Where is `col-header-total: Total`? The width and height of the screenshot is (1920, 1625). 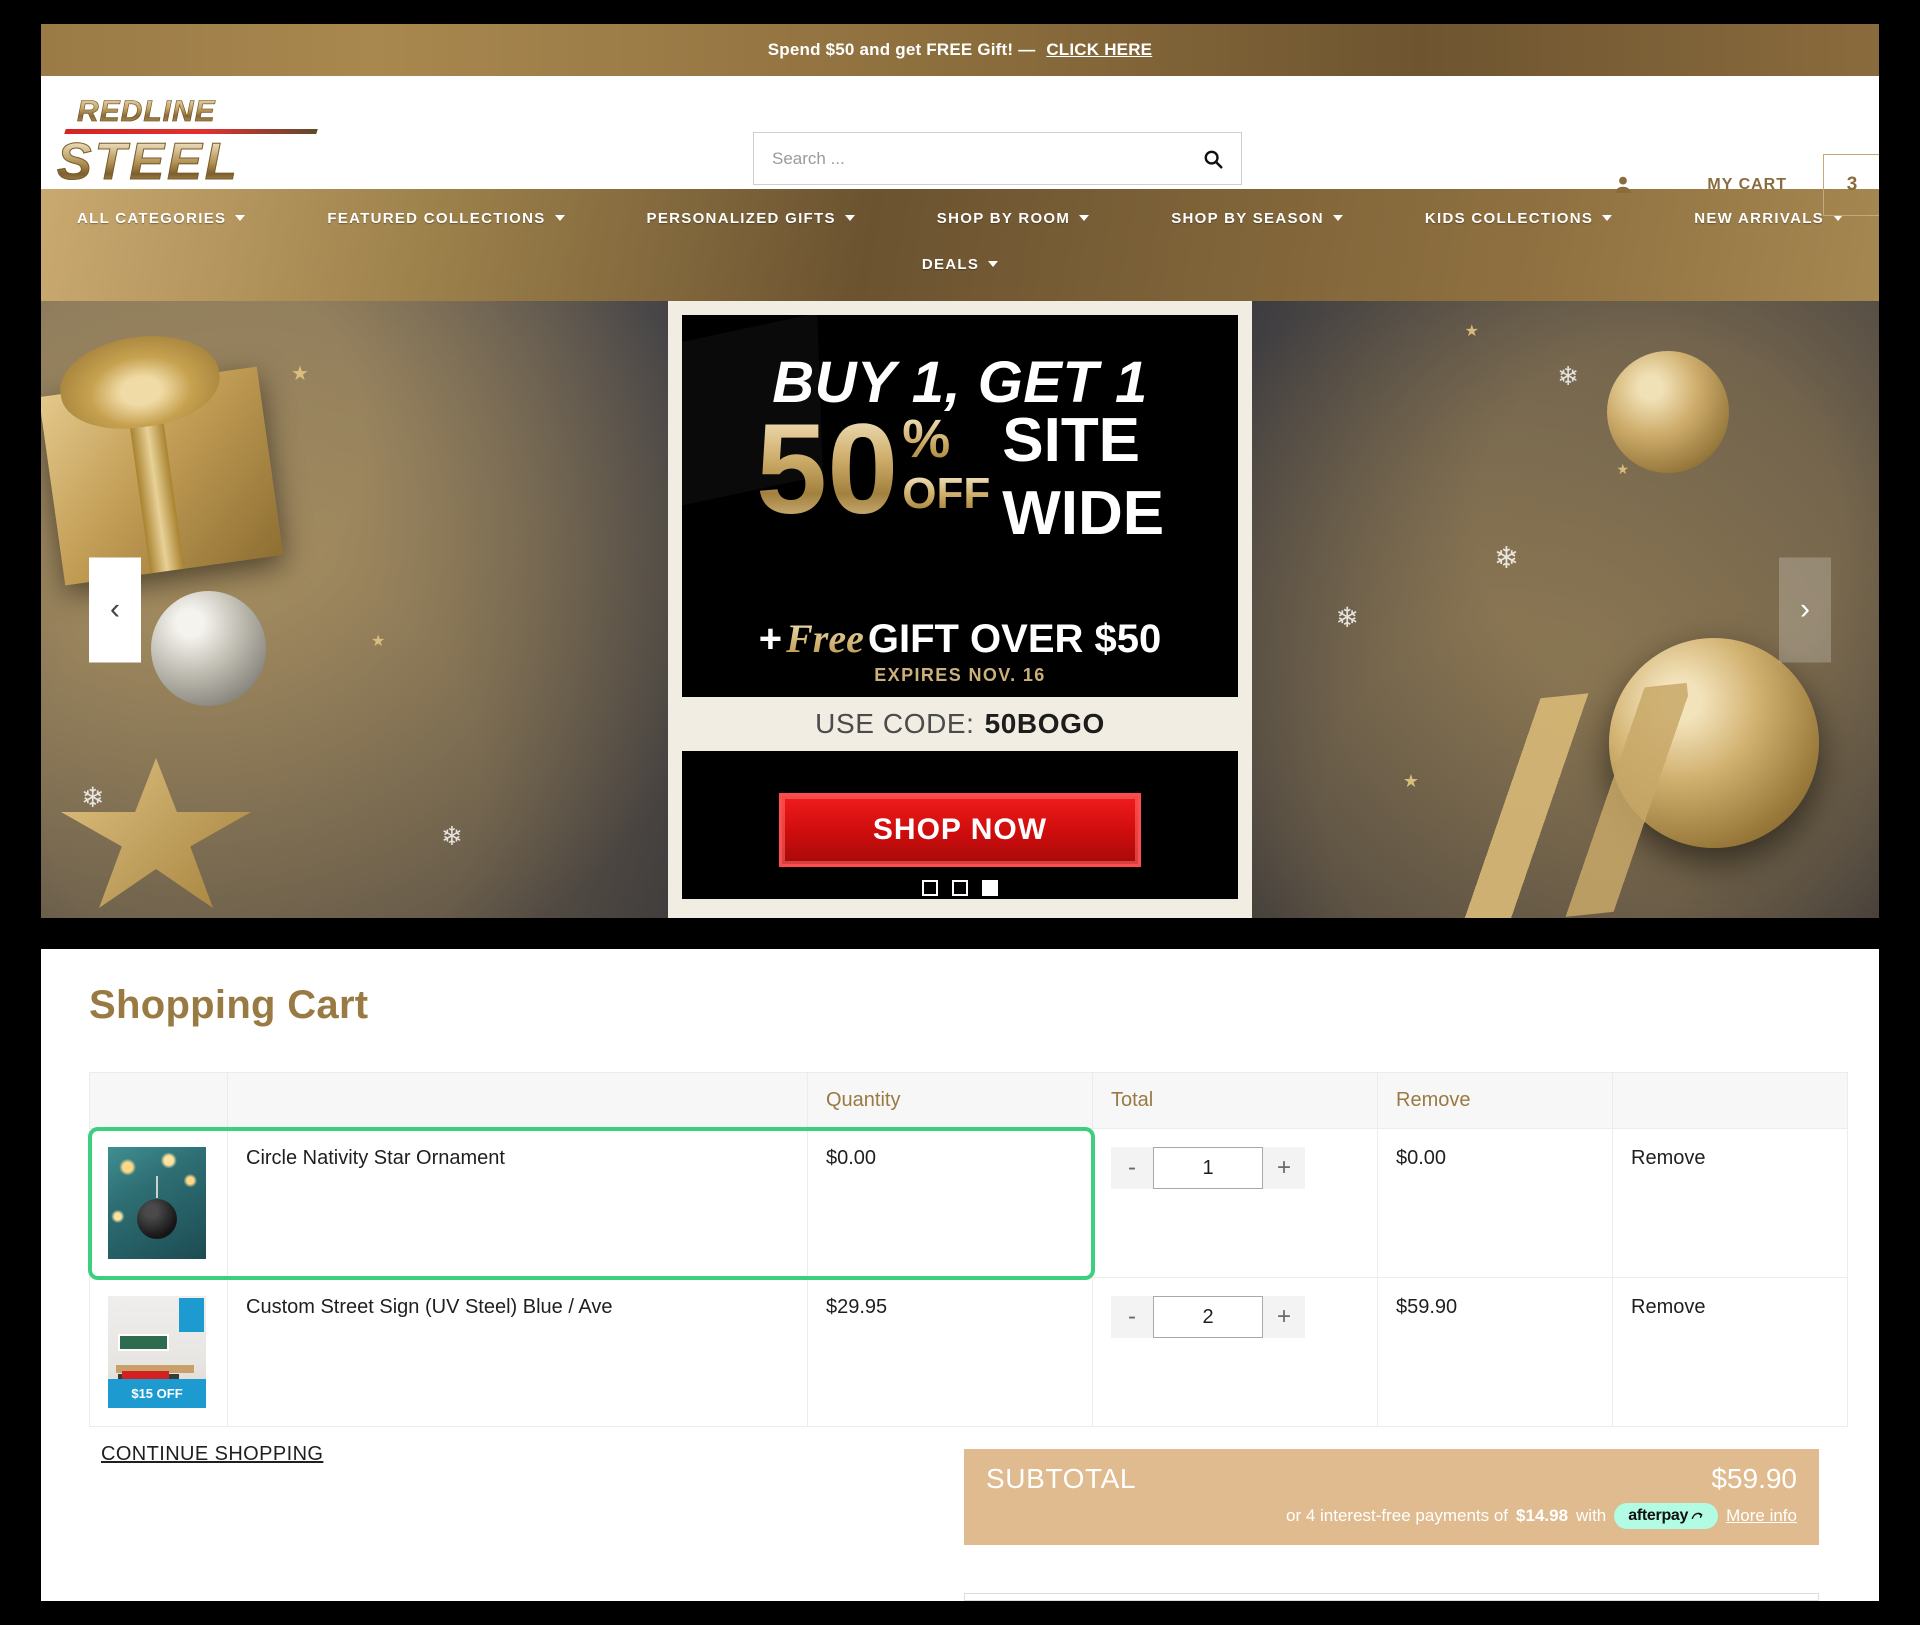
col-header-total: Total is located at coordinates (1235, 1100).